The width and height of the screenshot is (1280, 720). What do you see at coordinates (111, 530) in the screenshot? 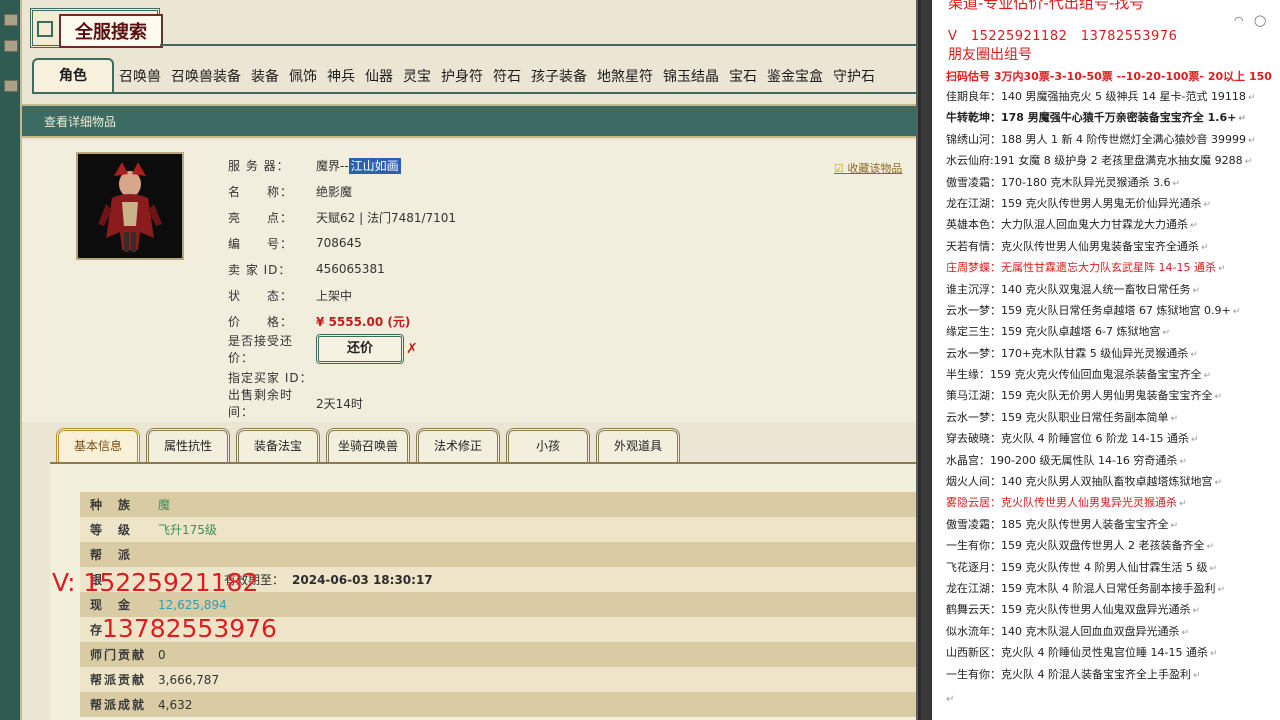
I see `stat-label: 等 级` at bounding box center [111, 530].